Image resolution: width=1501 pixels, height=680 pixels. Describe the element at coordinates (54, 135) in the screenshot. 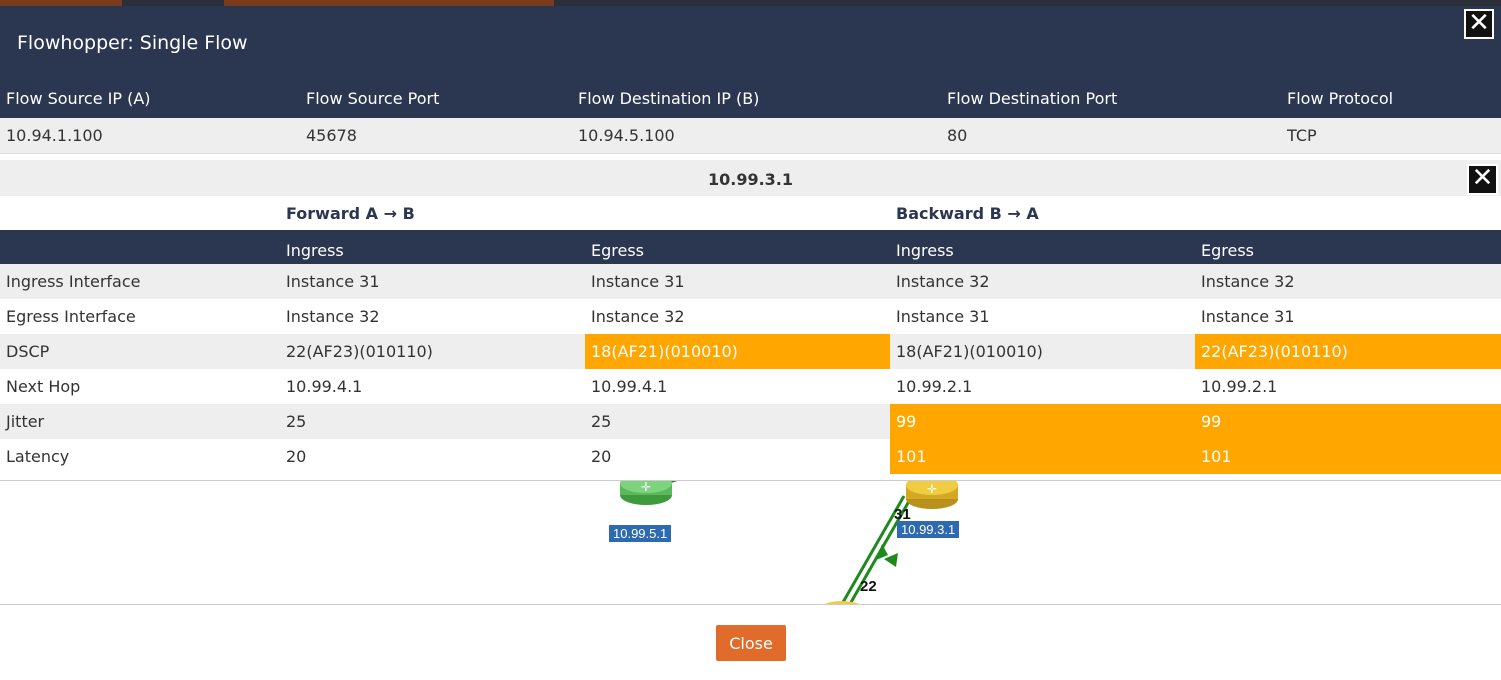

I see `flow-source-ip: 10.94.1.100` at that location.